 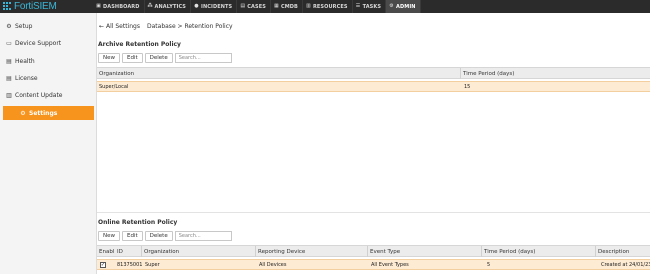 I want to click on sidebar-item-setup: ⚙ Setup, so click(x=48, y=26).